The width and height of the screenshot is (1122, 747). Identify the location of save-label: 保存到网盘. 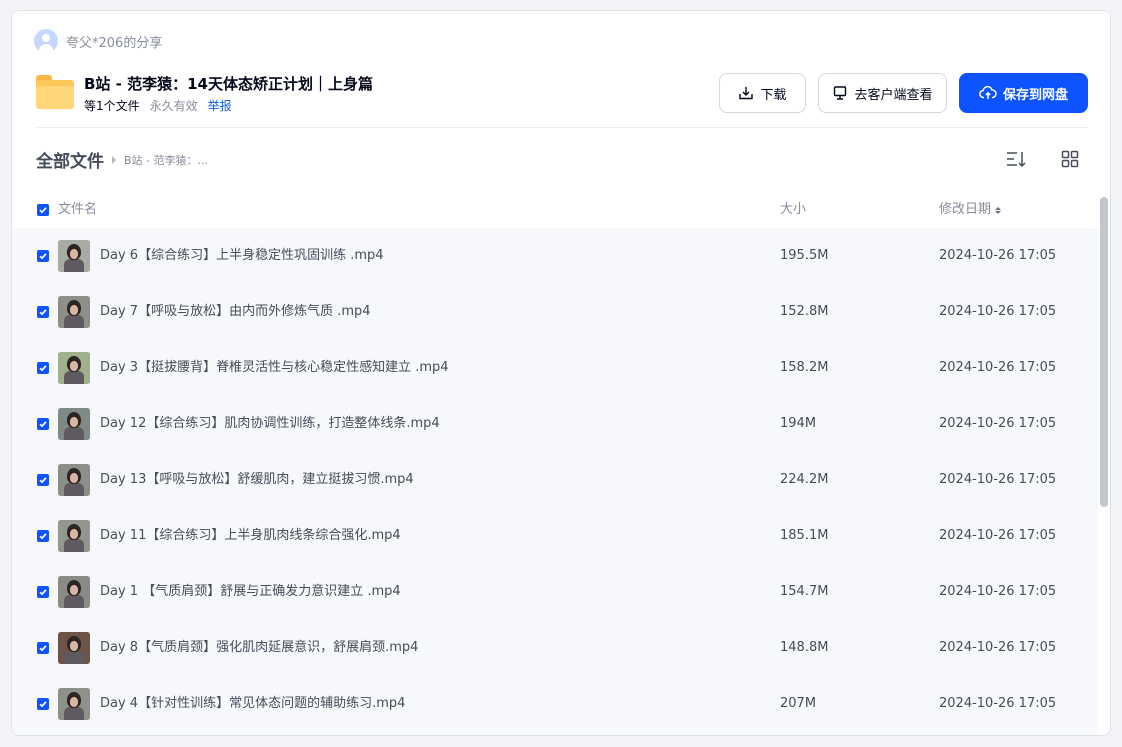
(1035, 95).